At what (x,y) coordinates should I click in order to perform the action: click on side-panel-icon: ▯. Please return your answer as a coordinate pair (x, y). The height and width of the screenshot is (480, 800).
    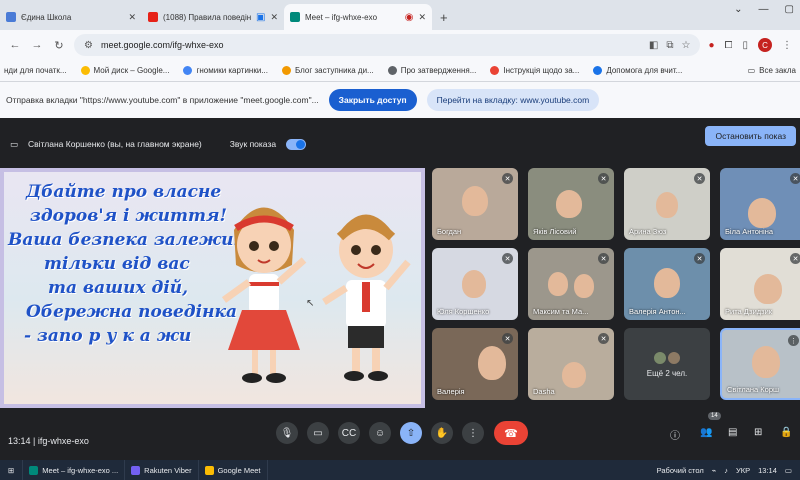
    Looking at the image, I should click on (745, 45).